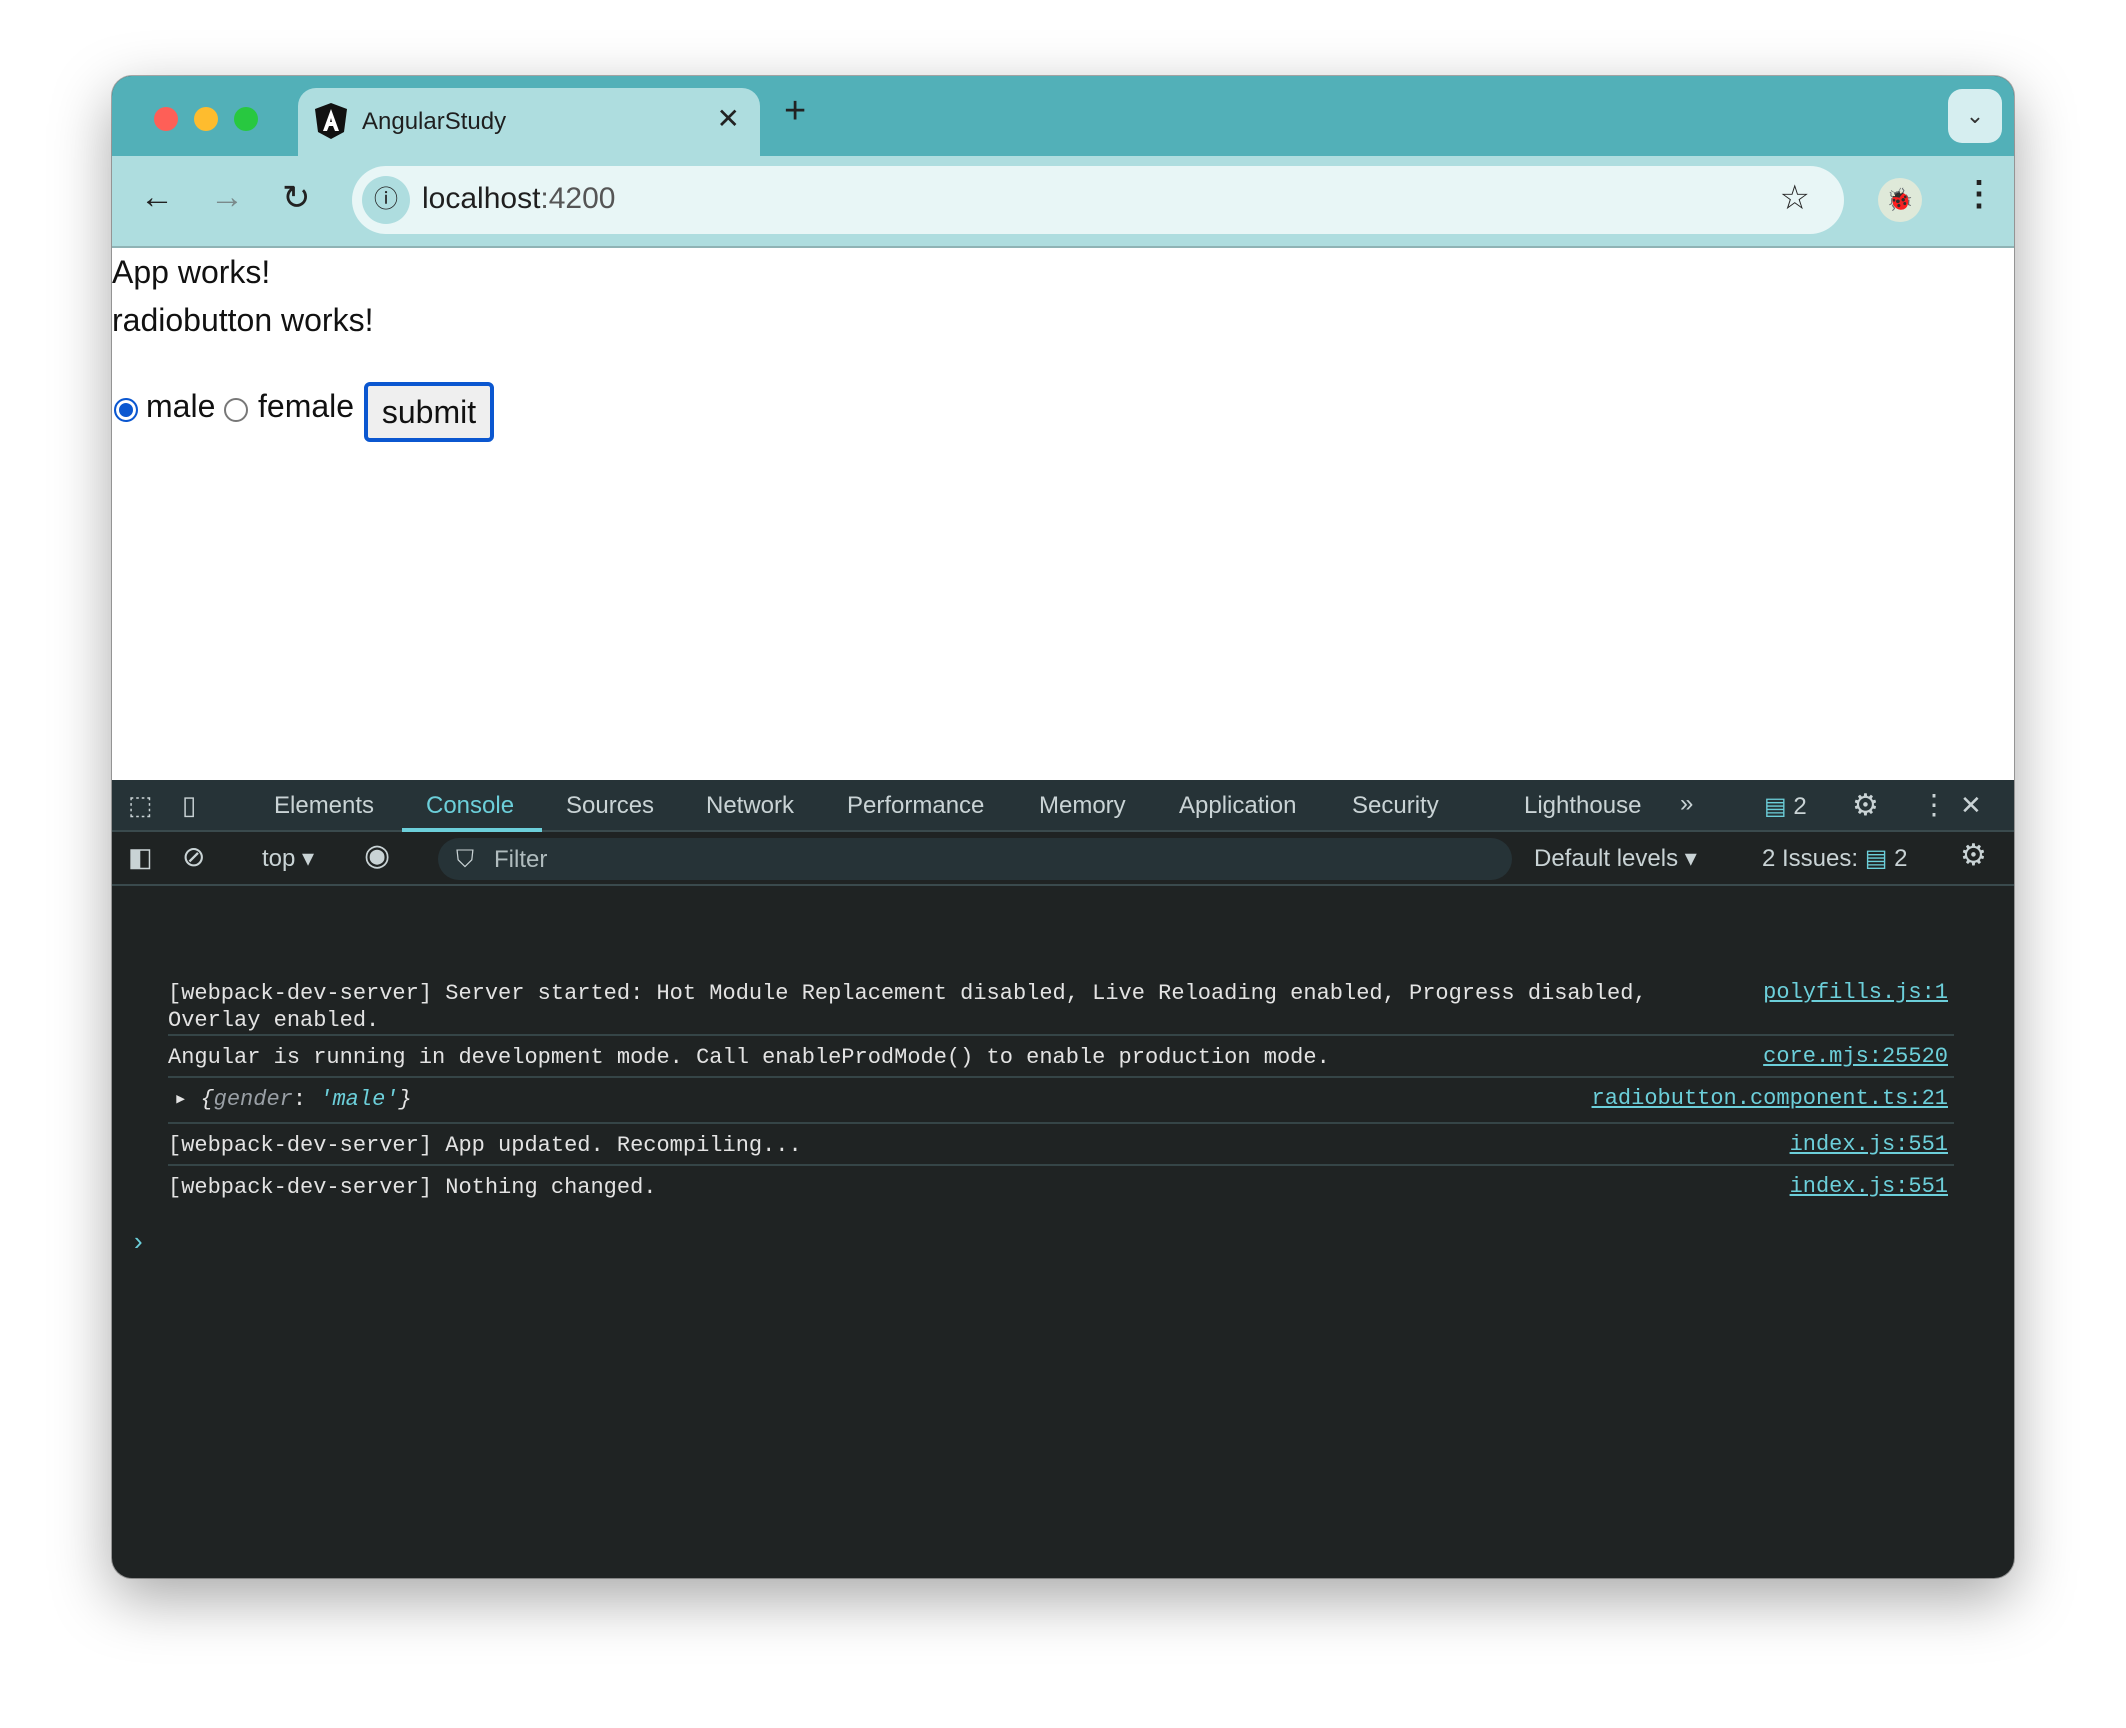 The width and height of the screenshot is (2126, 1728). Describe the element at coordinates (1975, 116) in the screenshot. I see `tab-search-button: ⌄` at that location.